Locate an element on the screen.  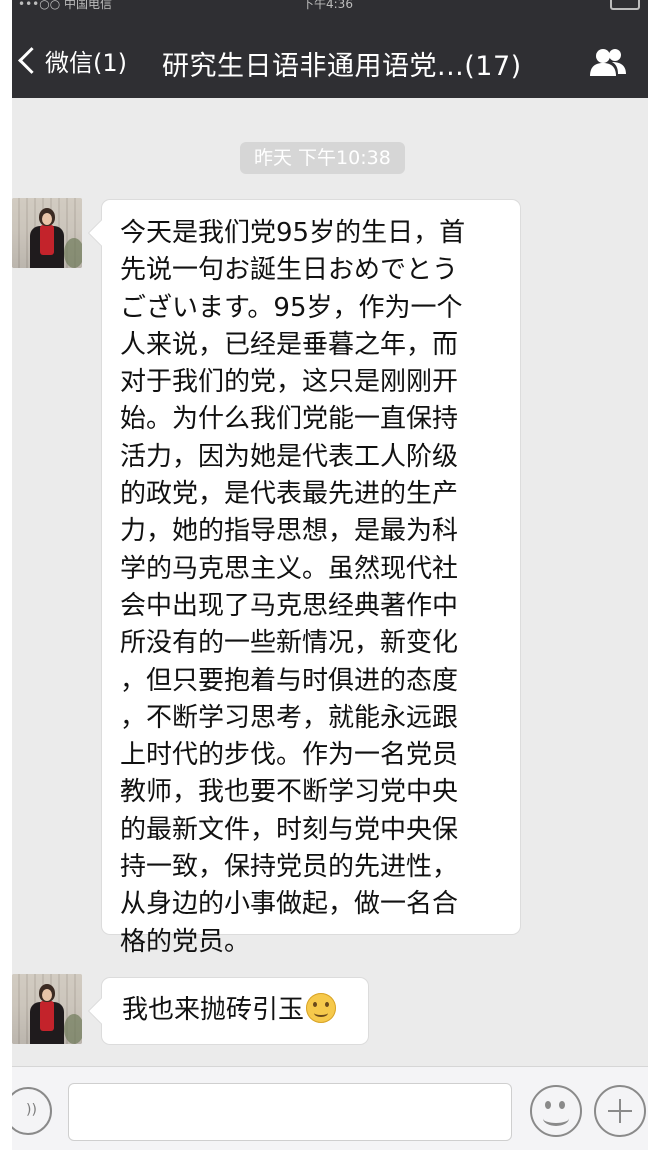
message-bubble: 我也来抛砖引玉 is located at coordinates (235, 1011).